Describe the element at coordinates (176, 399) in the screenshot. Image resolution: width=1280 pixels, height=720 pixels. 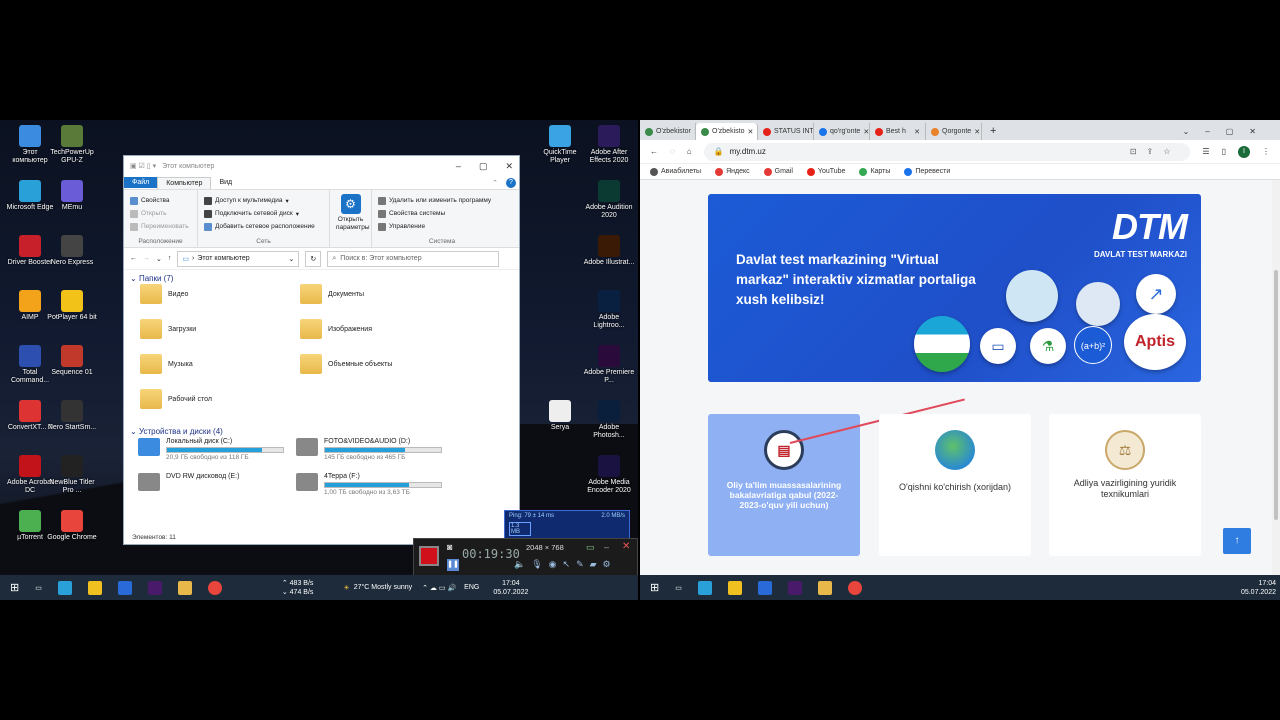
I see `folder-item: Рабочий стол` at that location.